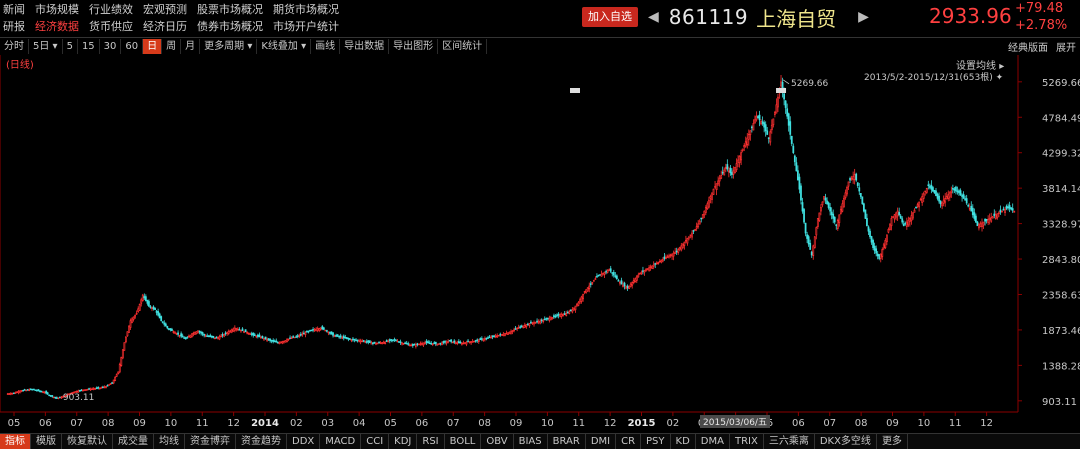 The height and width of the screenshot is (449, 1080). I want to click on indicator-tab-20: DMA, so click(713, 441).